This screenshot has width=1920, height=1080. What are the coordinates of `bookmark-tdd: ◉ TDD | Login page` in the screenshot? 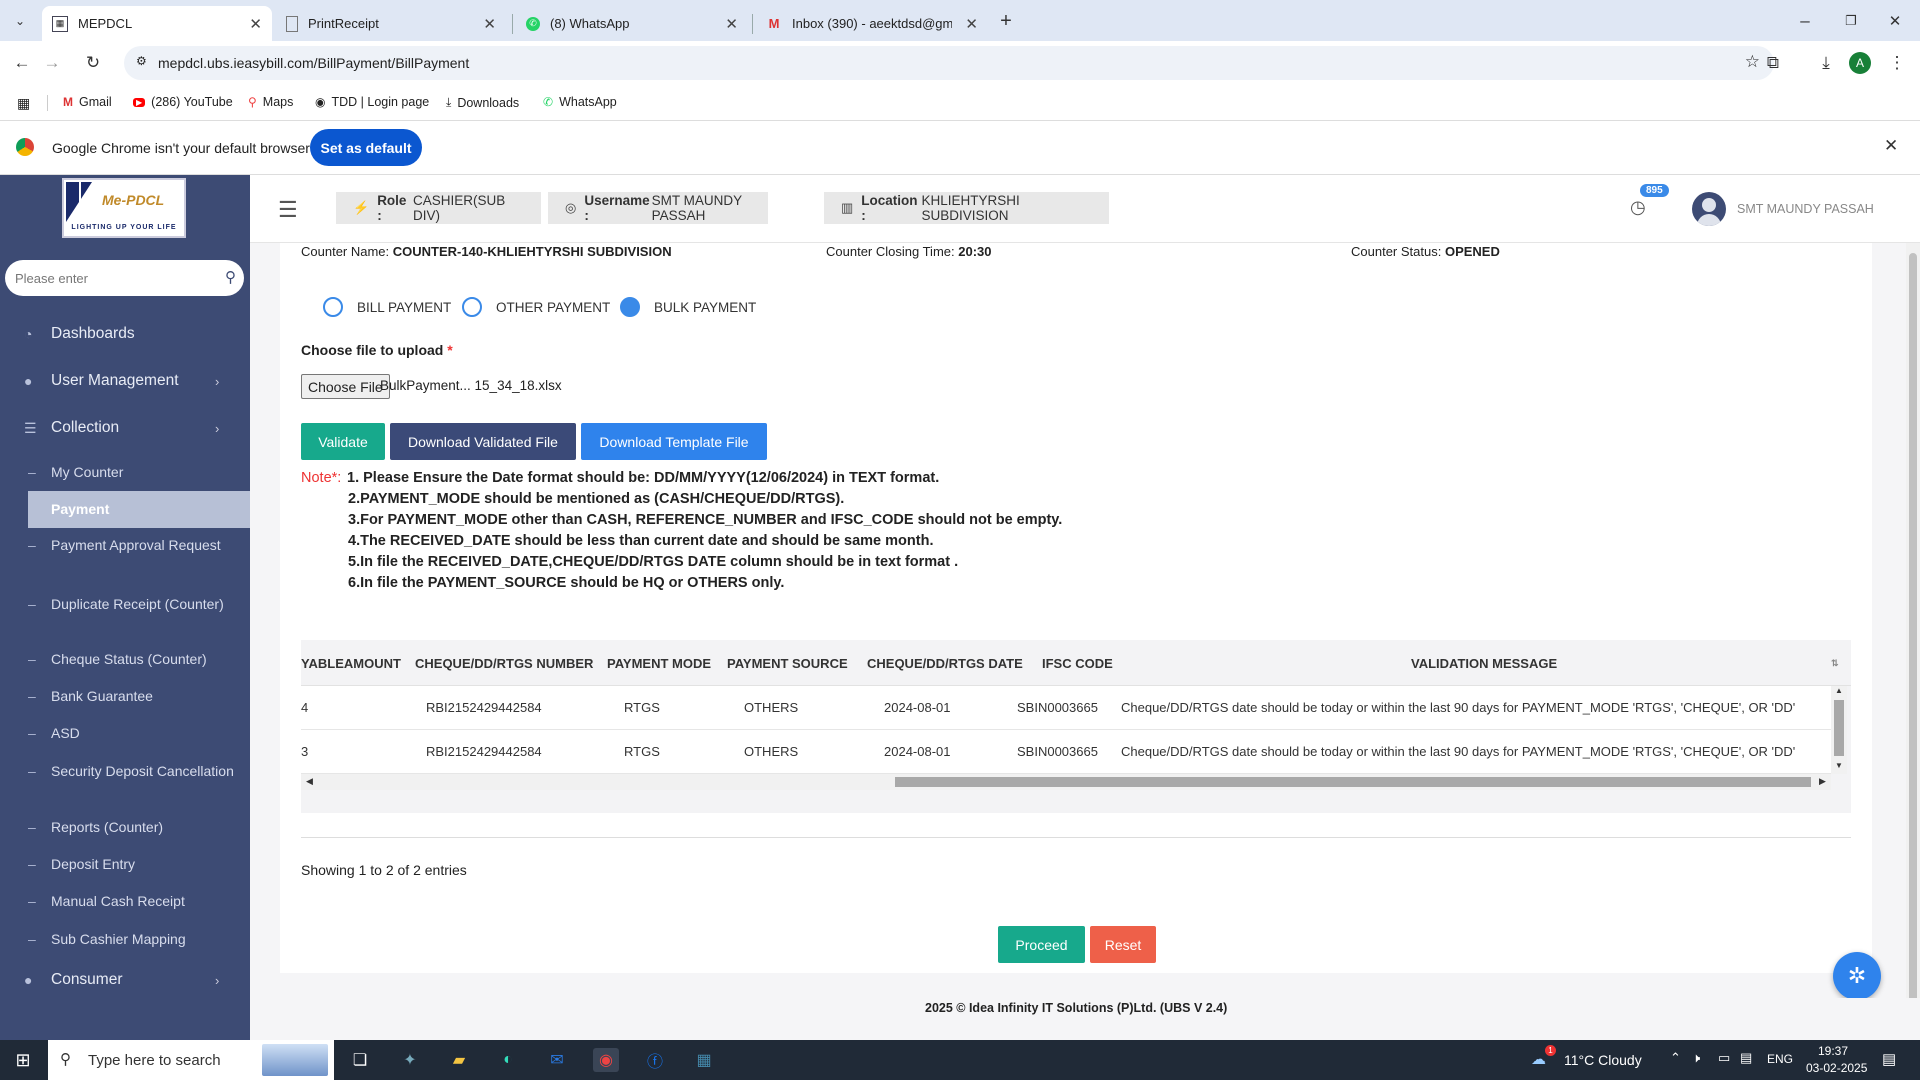 It's located at (372, 102).